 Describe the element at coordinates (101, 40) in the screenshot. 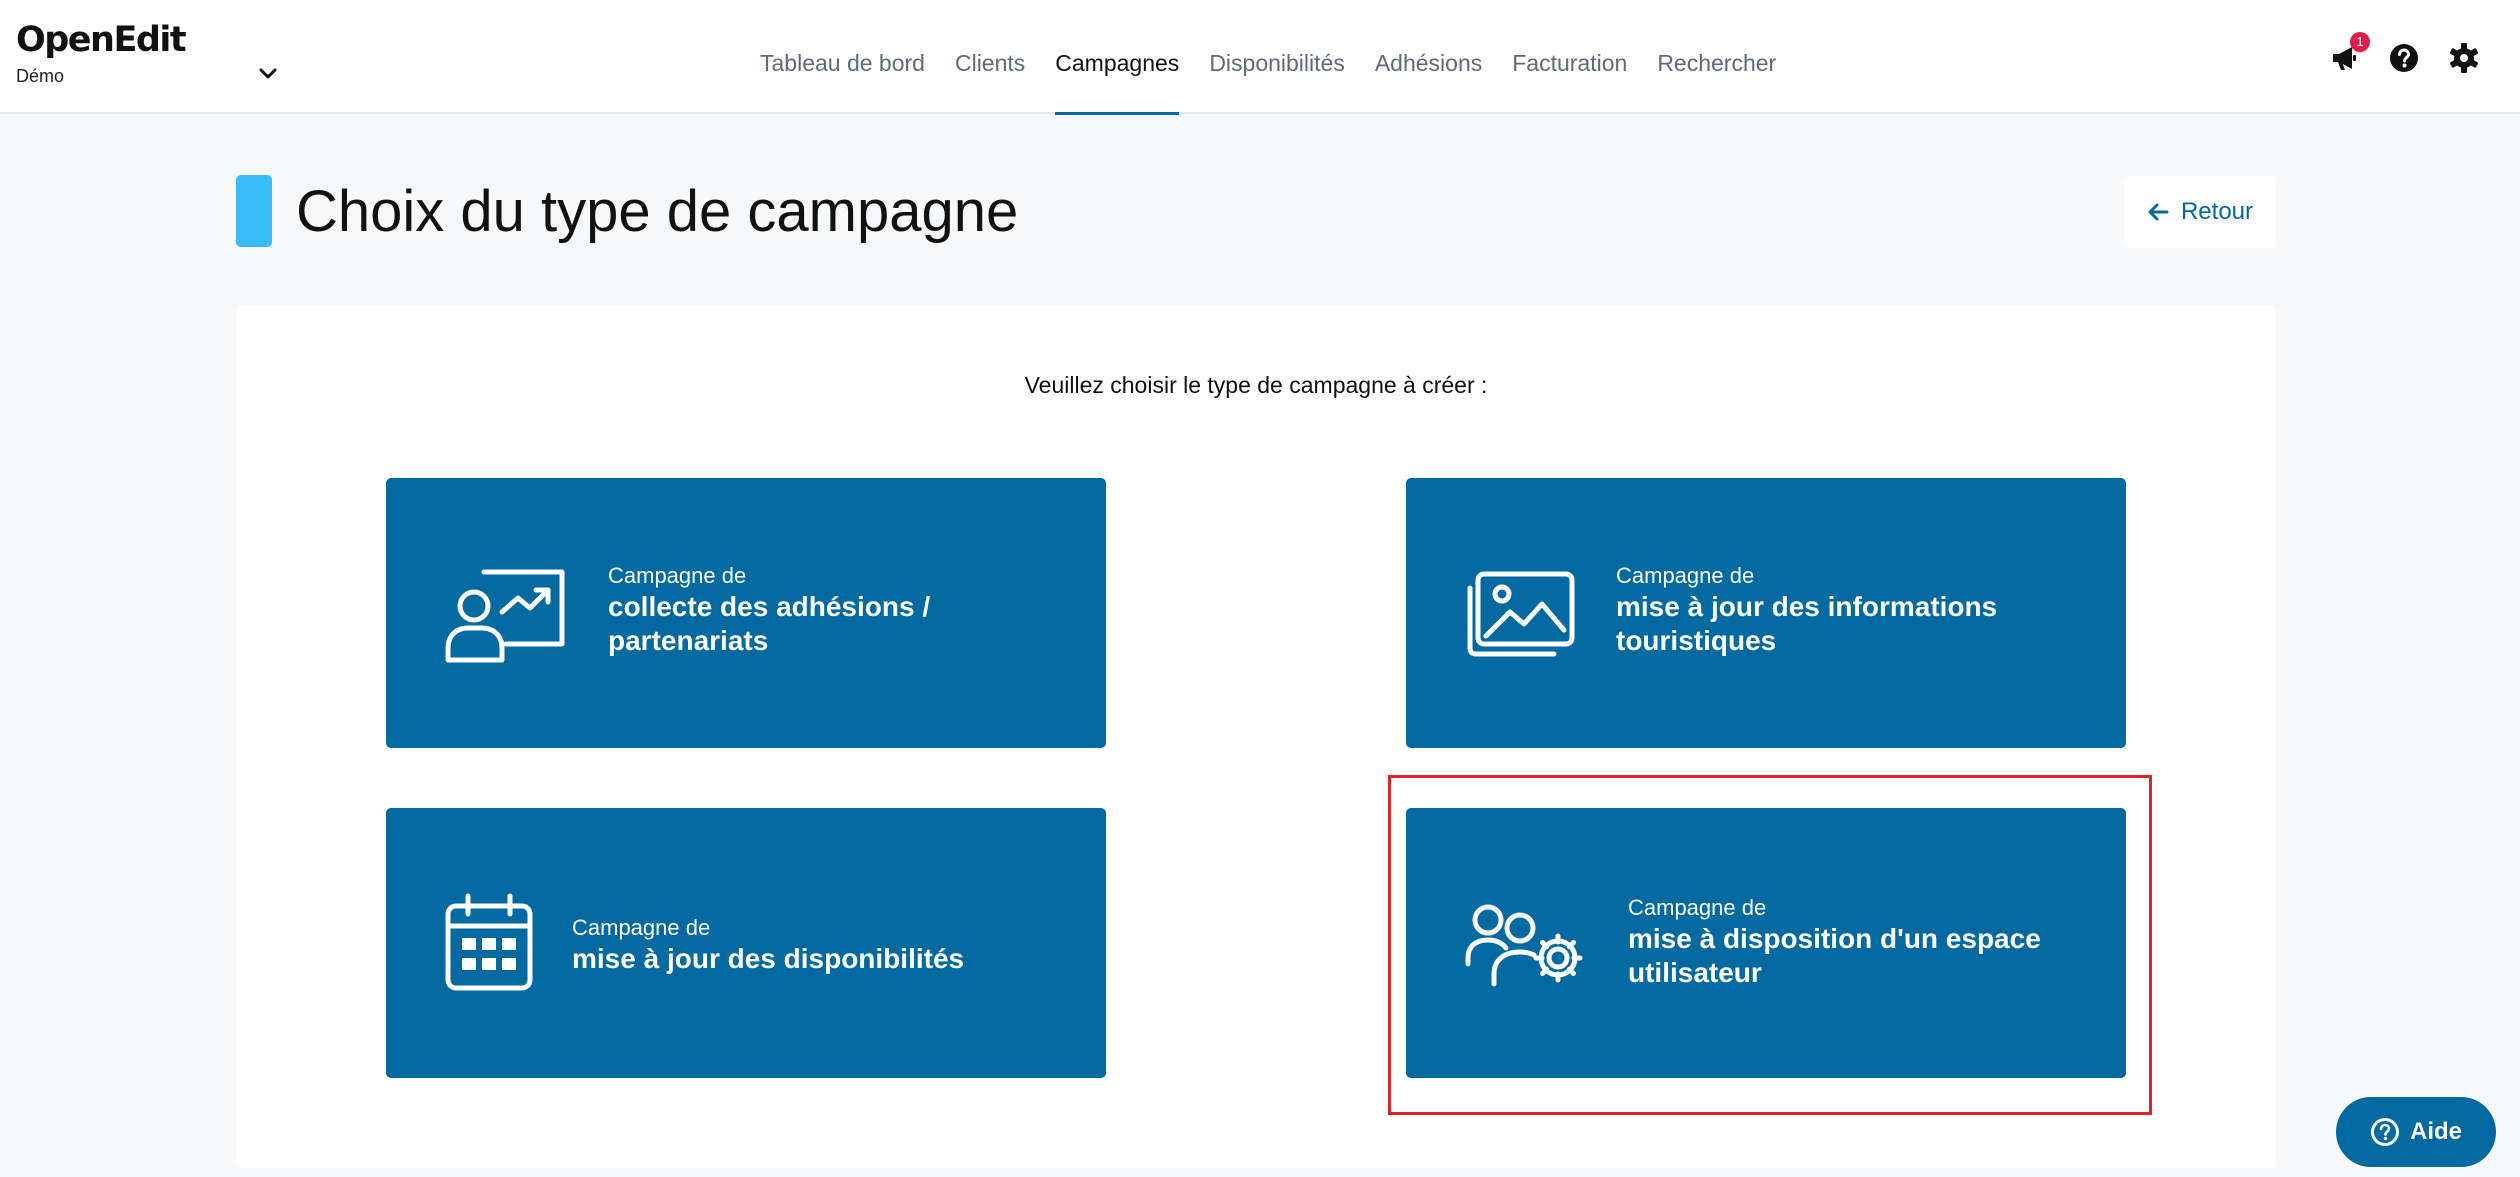

I see `app-logo: OpenEdit` at that location.